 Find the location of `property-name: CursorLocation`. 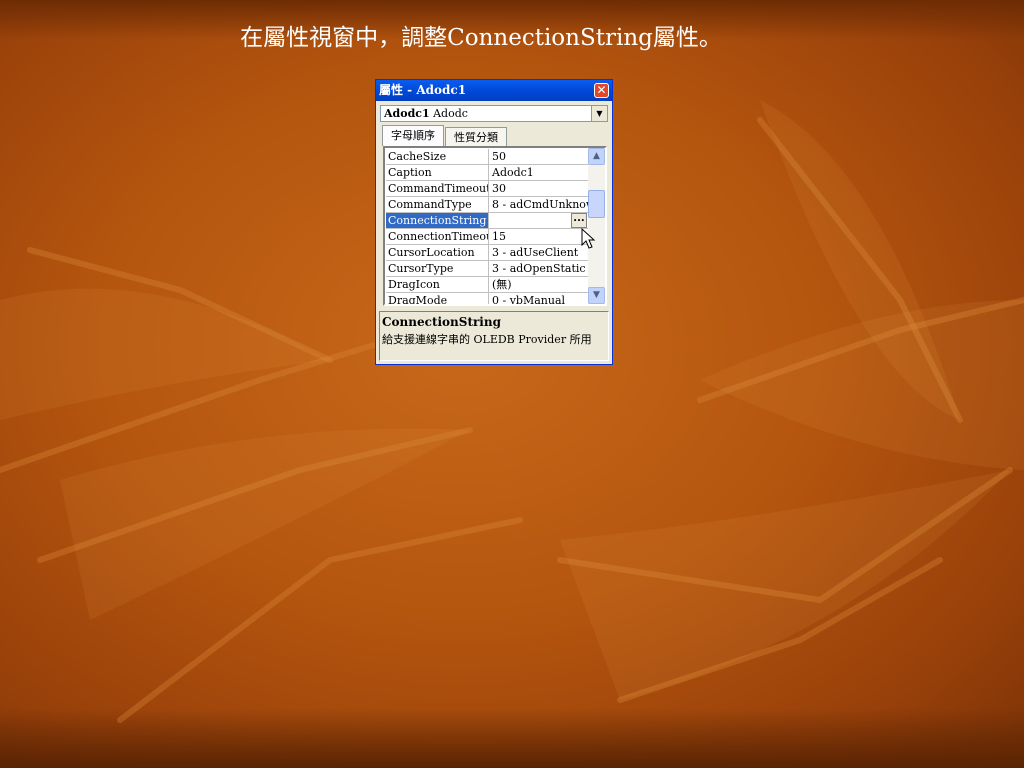

property-name: CursorLocation is located at coordinates (437, 252).